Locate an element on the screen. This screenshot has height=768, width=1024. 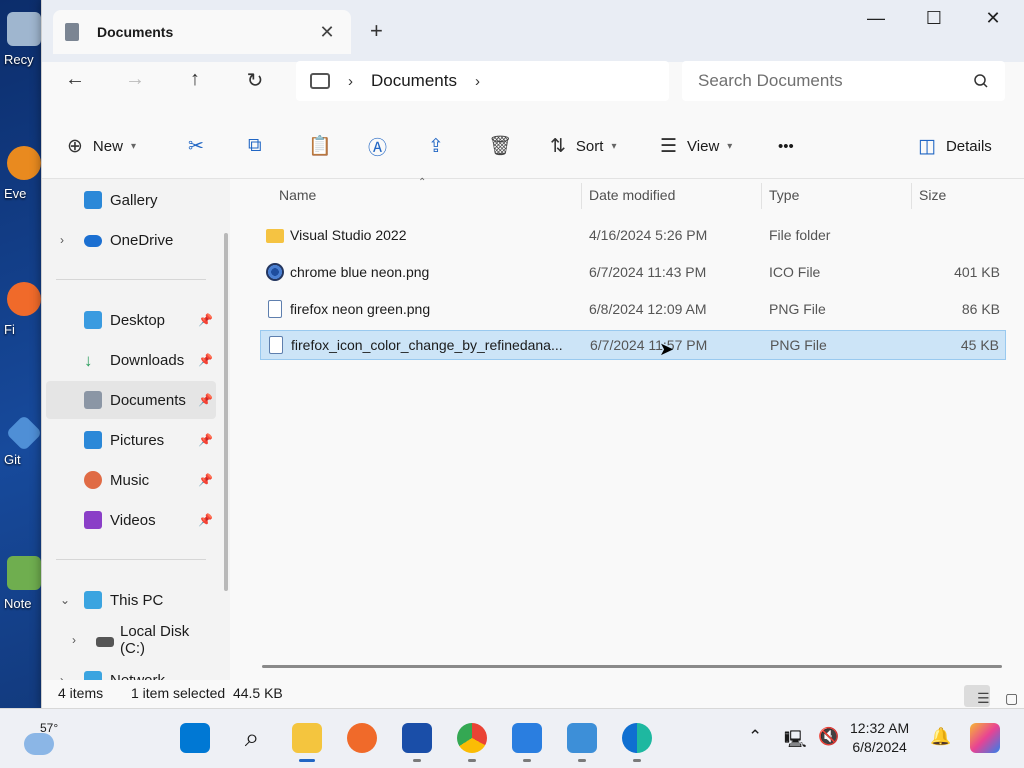
start-button is located at coordinates (195, 738).